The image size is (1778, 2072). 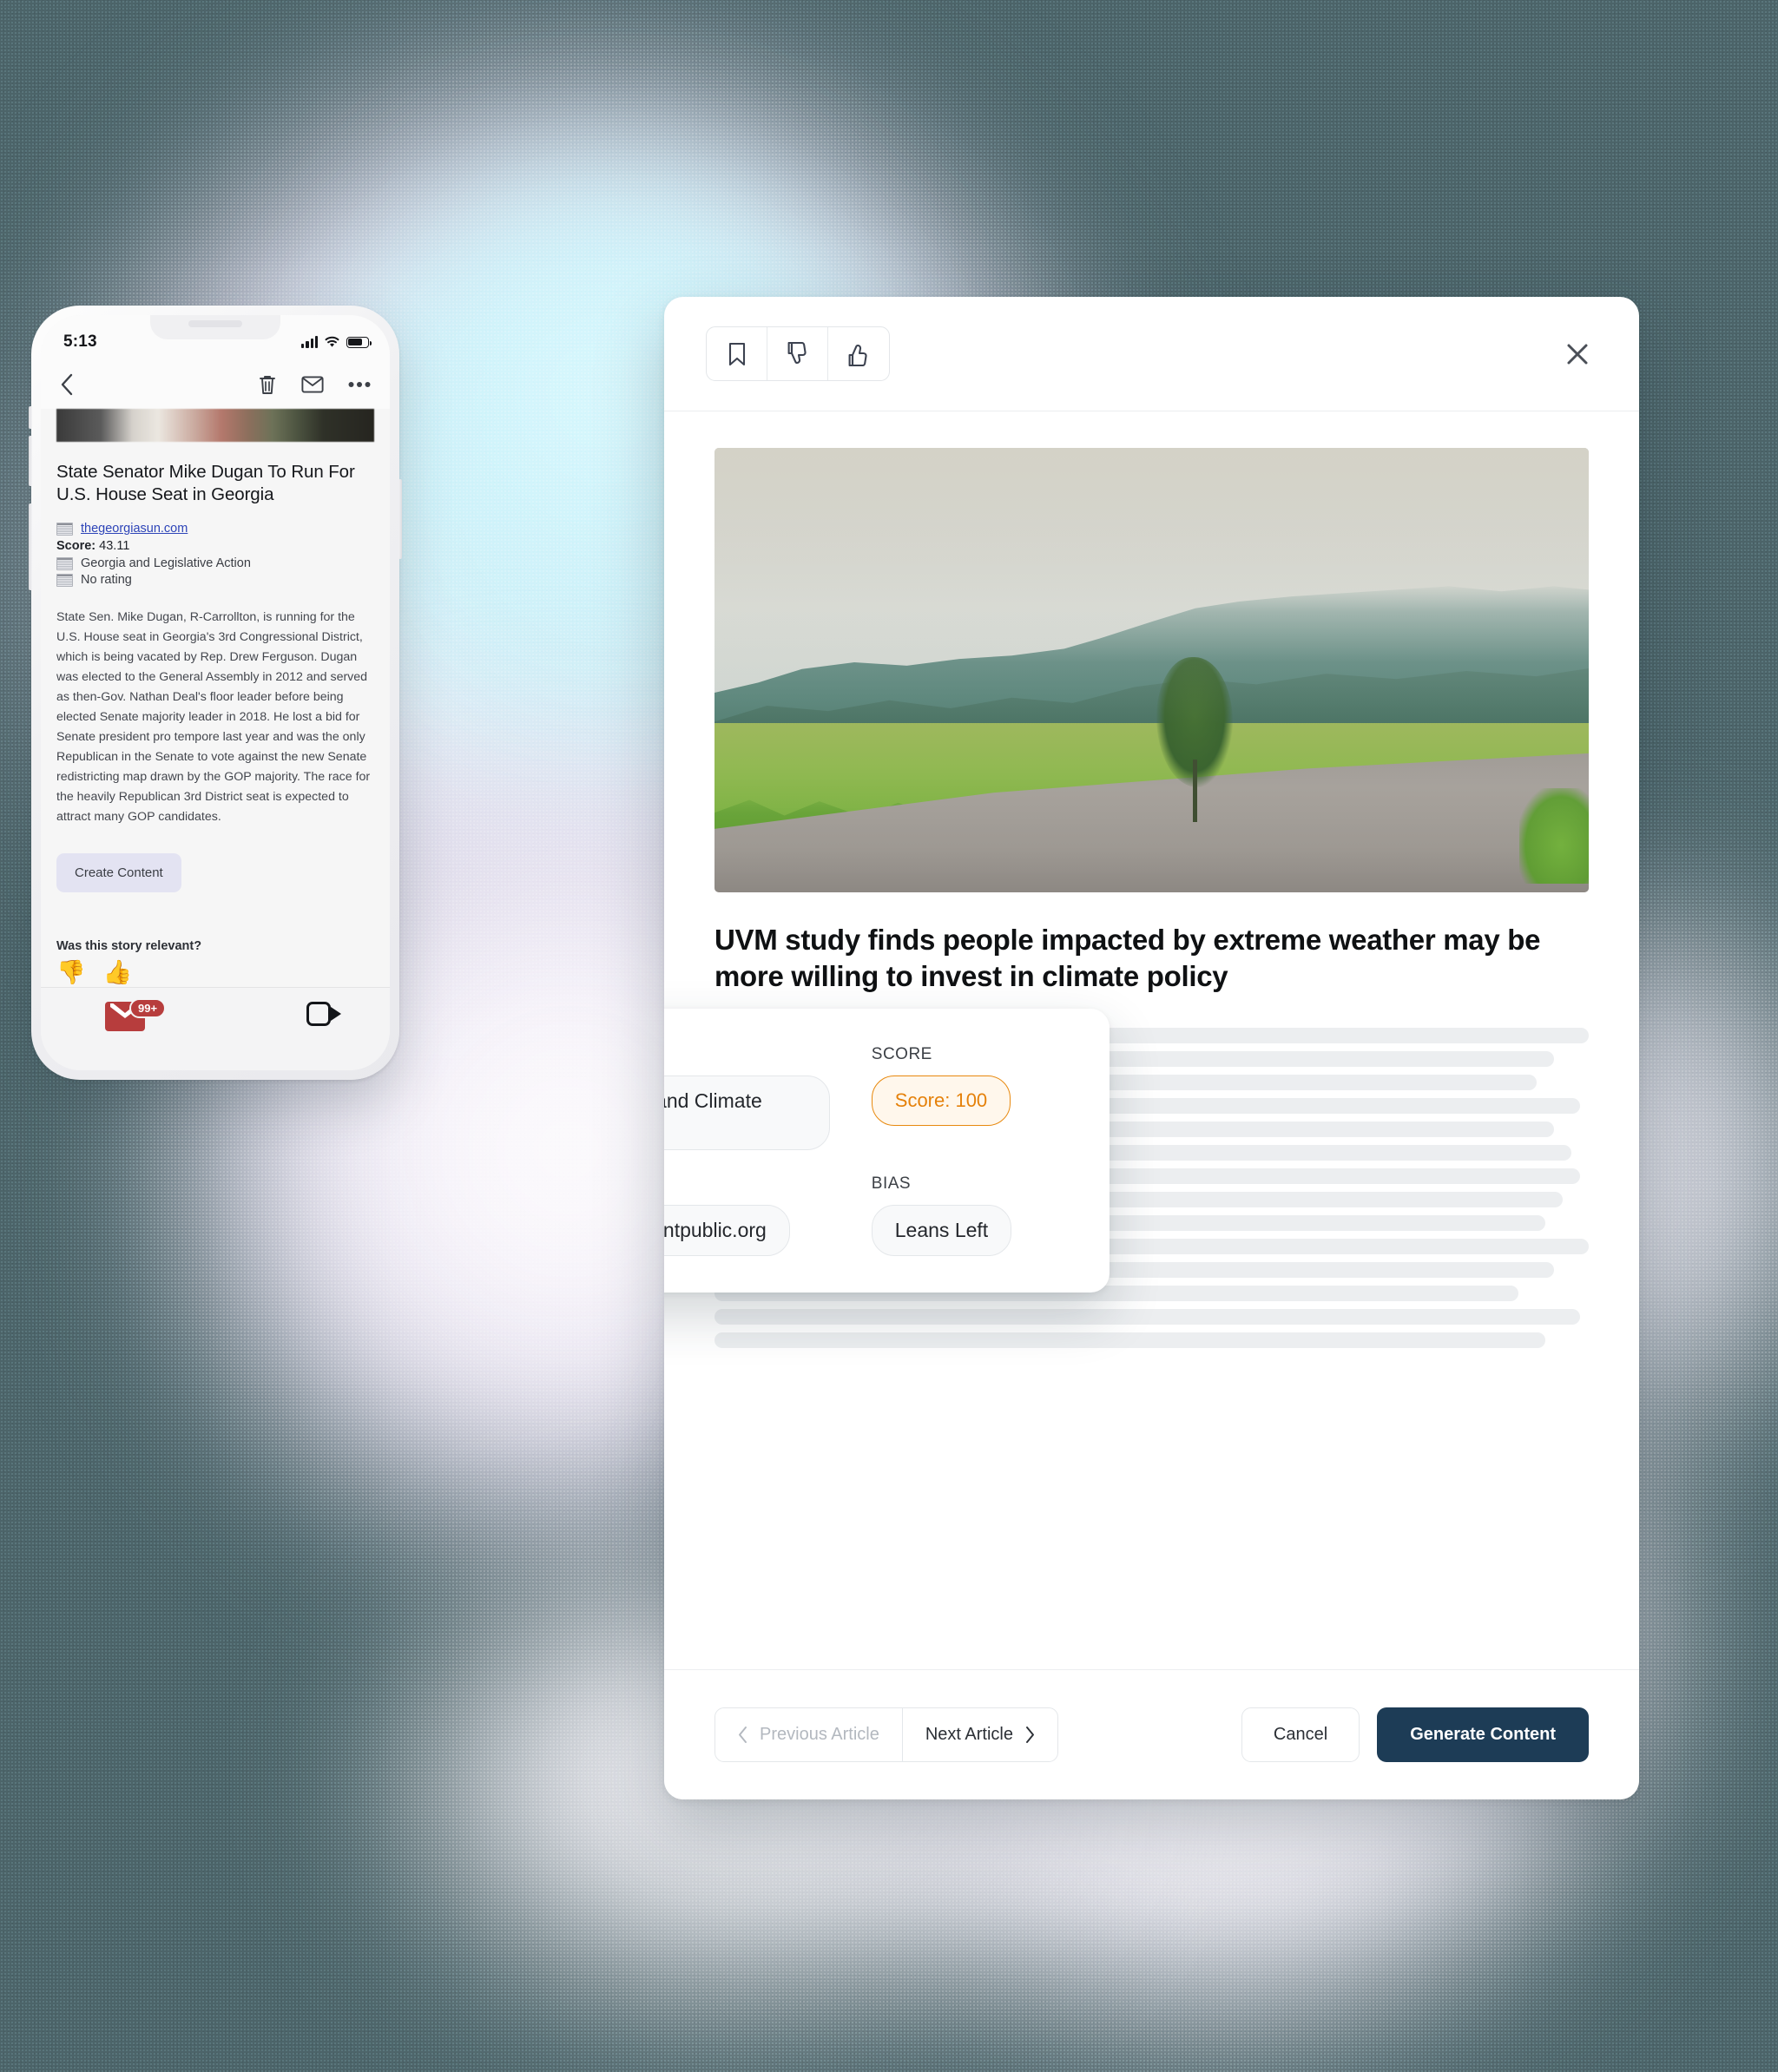 What do you see at coordinates (215, 425) in the screenshot?
I see `article-hero-image` at bounding box center [215, 425].